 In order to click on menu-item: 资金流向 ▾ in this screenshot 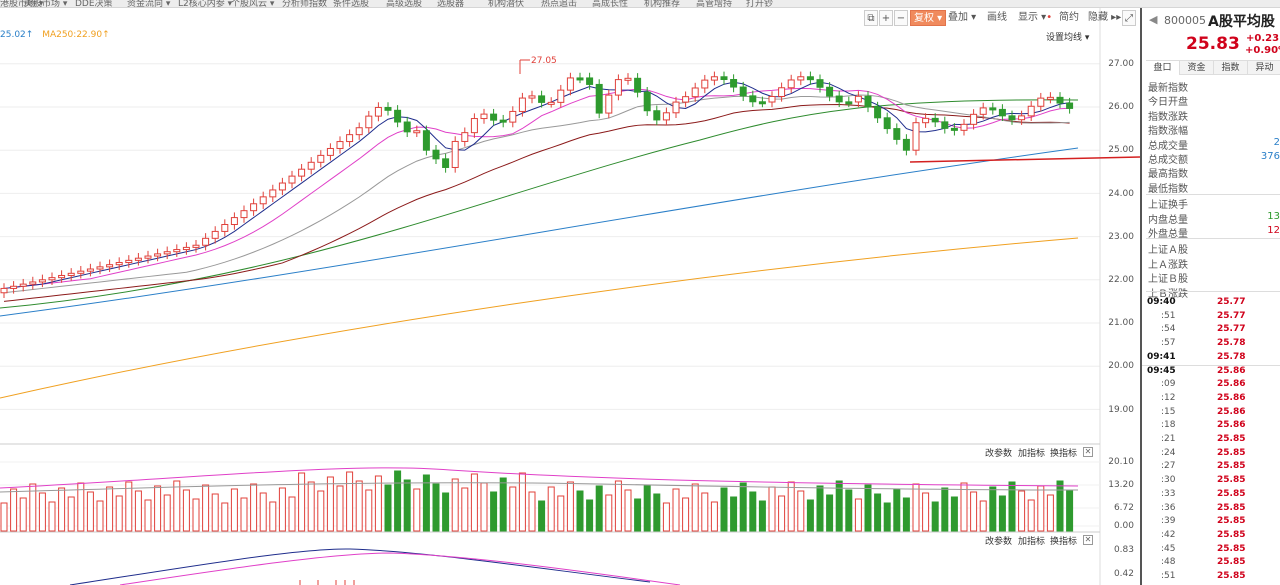, I will do `click(148, 3)`.